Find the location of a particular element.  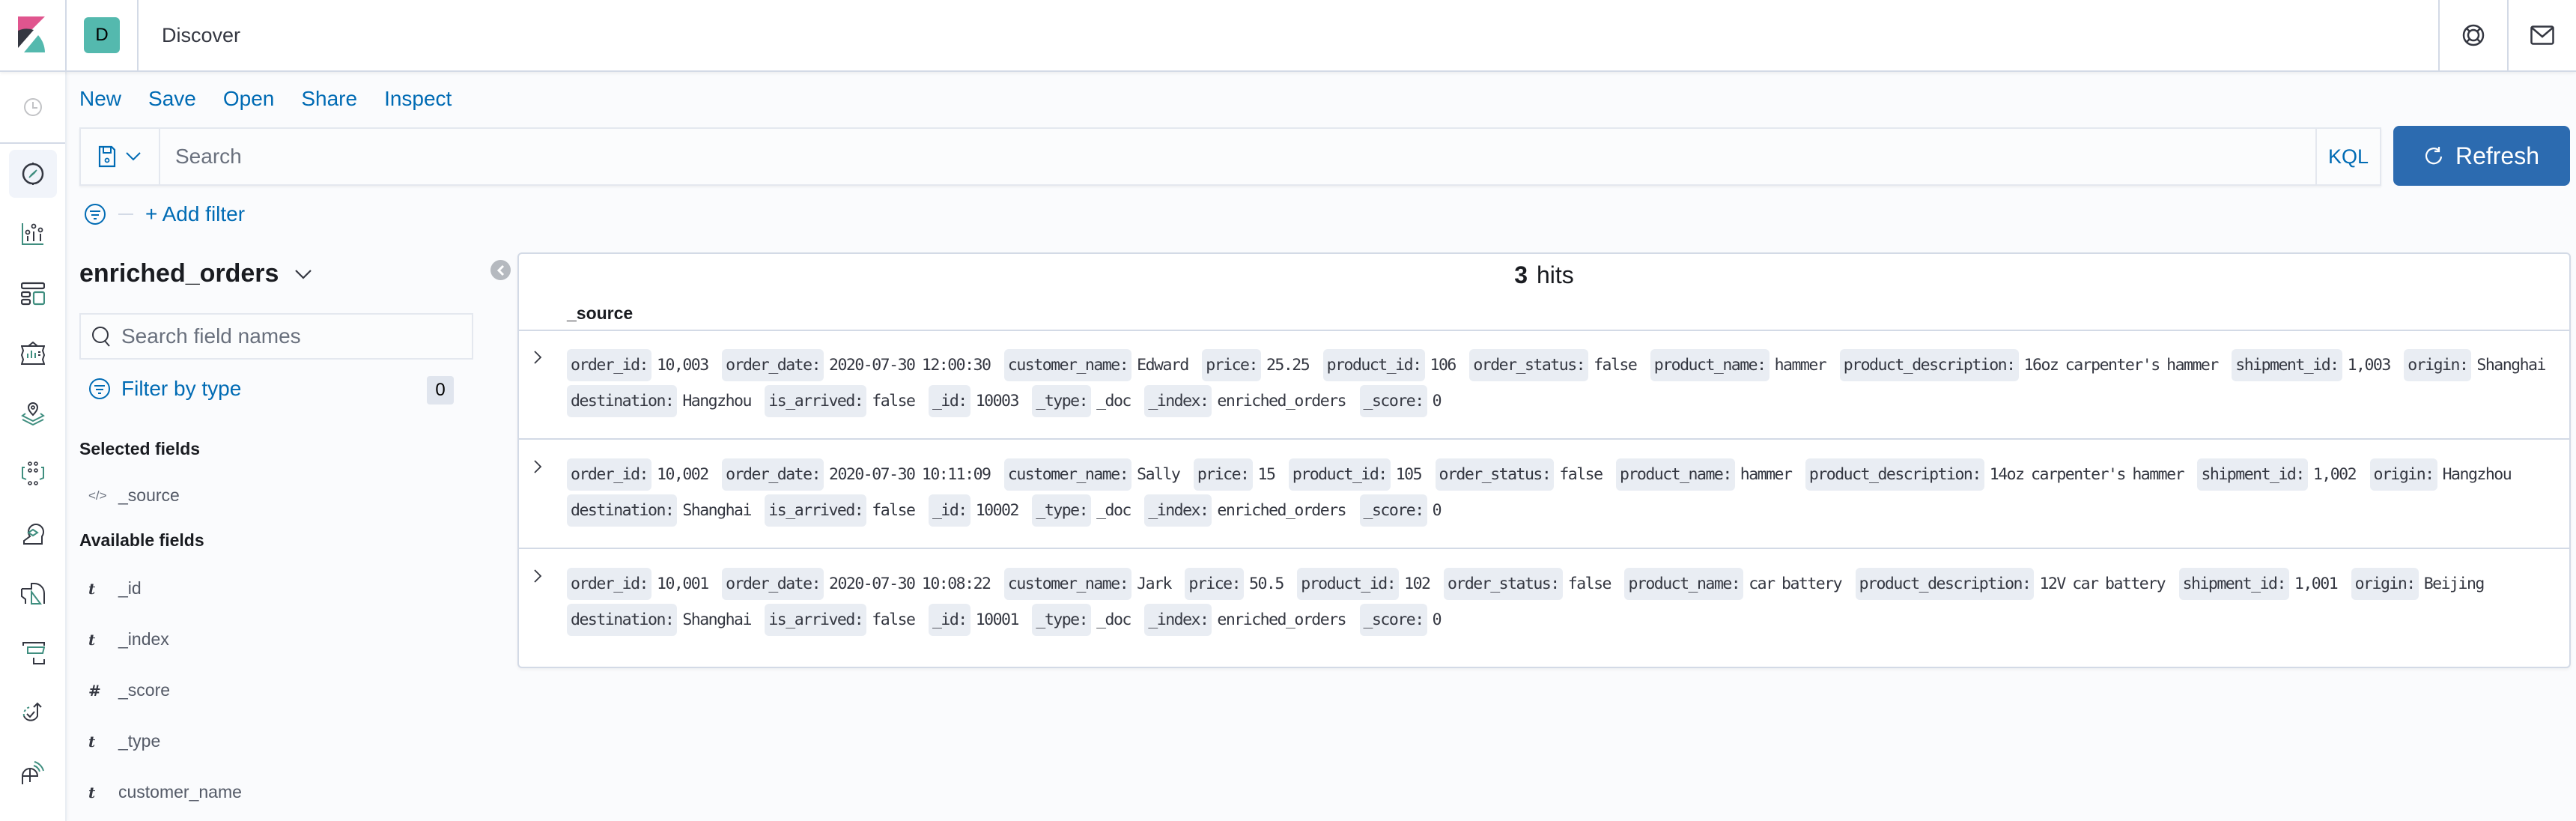

filter-by-type-button: Filter by type is located at coordinates (164, 389).